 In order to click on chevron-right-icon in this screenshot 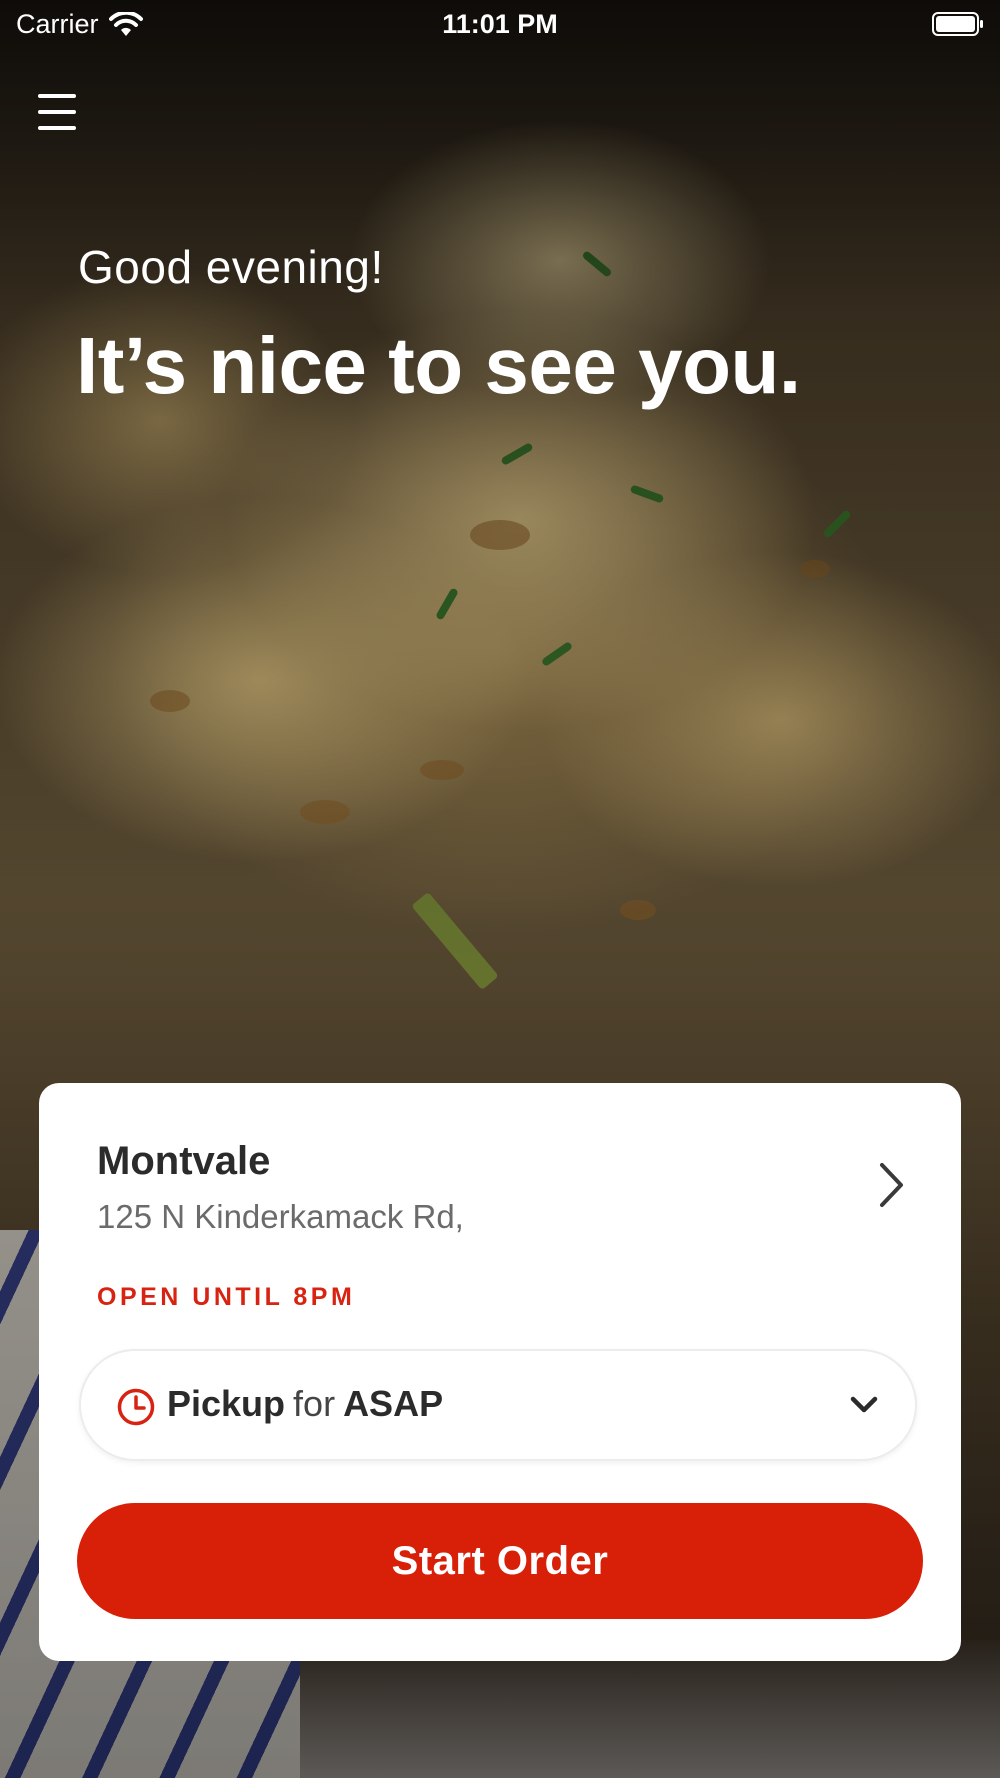, I will do `click(891, 1185)`.